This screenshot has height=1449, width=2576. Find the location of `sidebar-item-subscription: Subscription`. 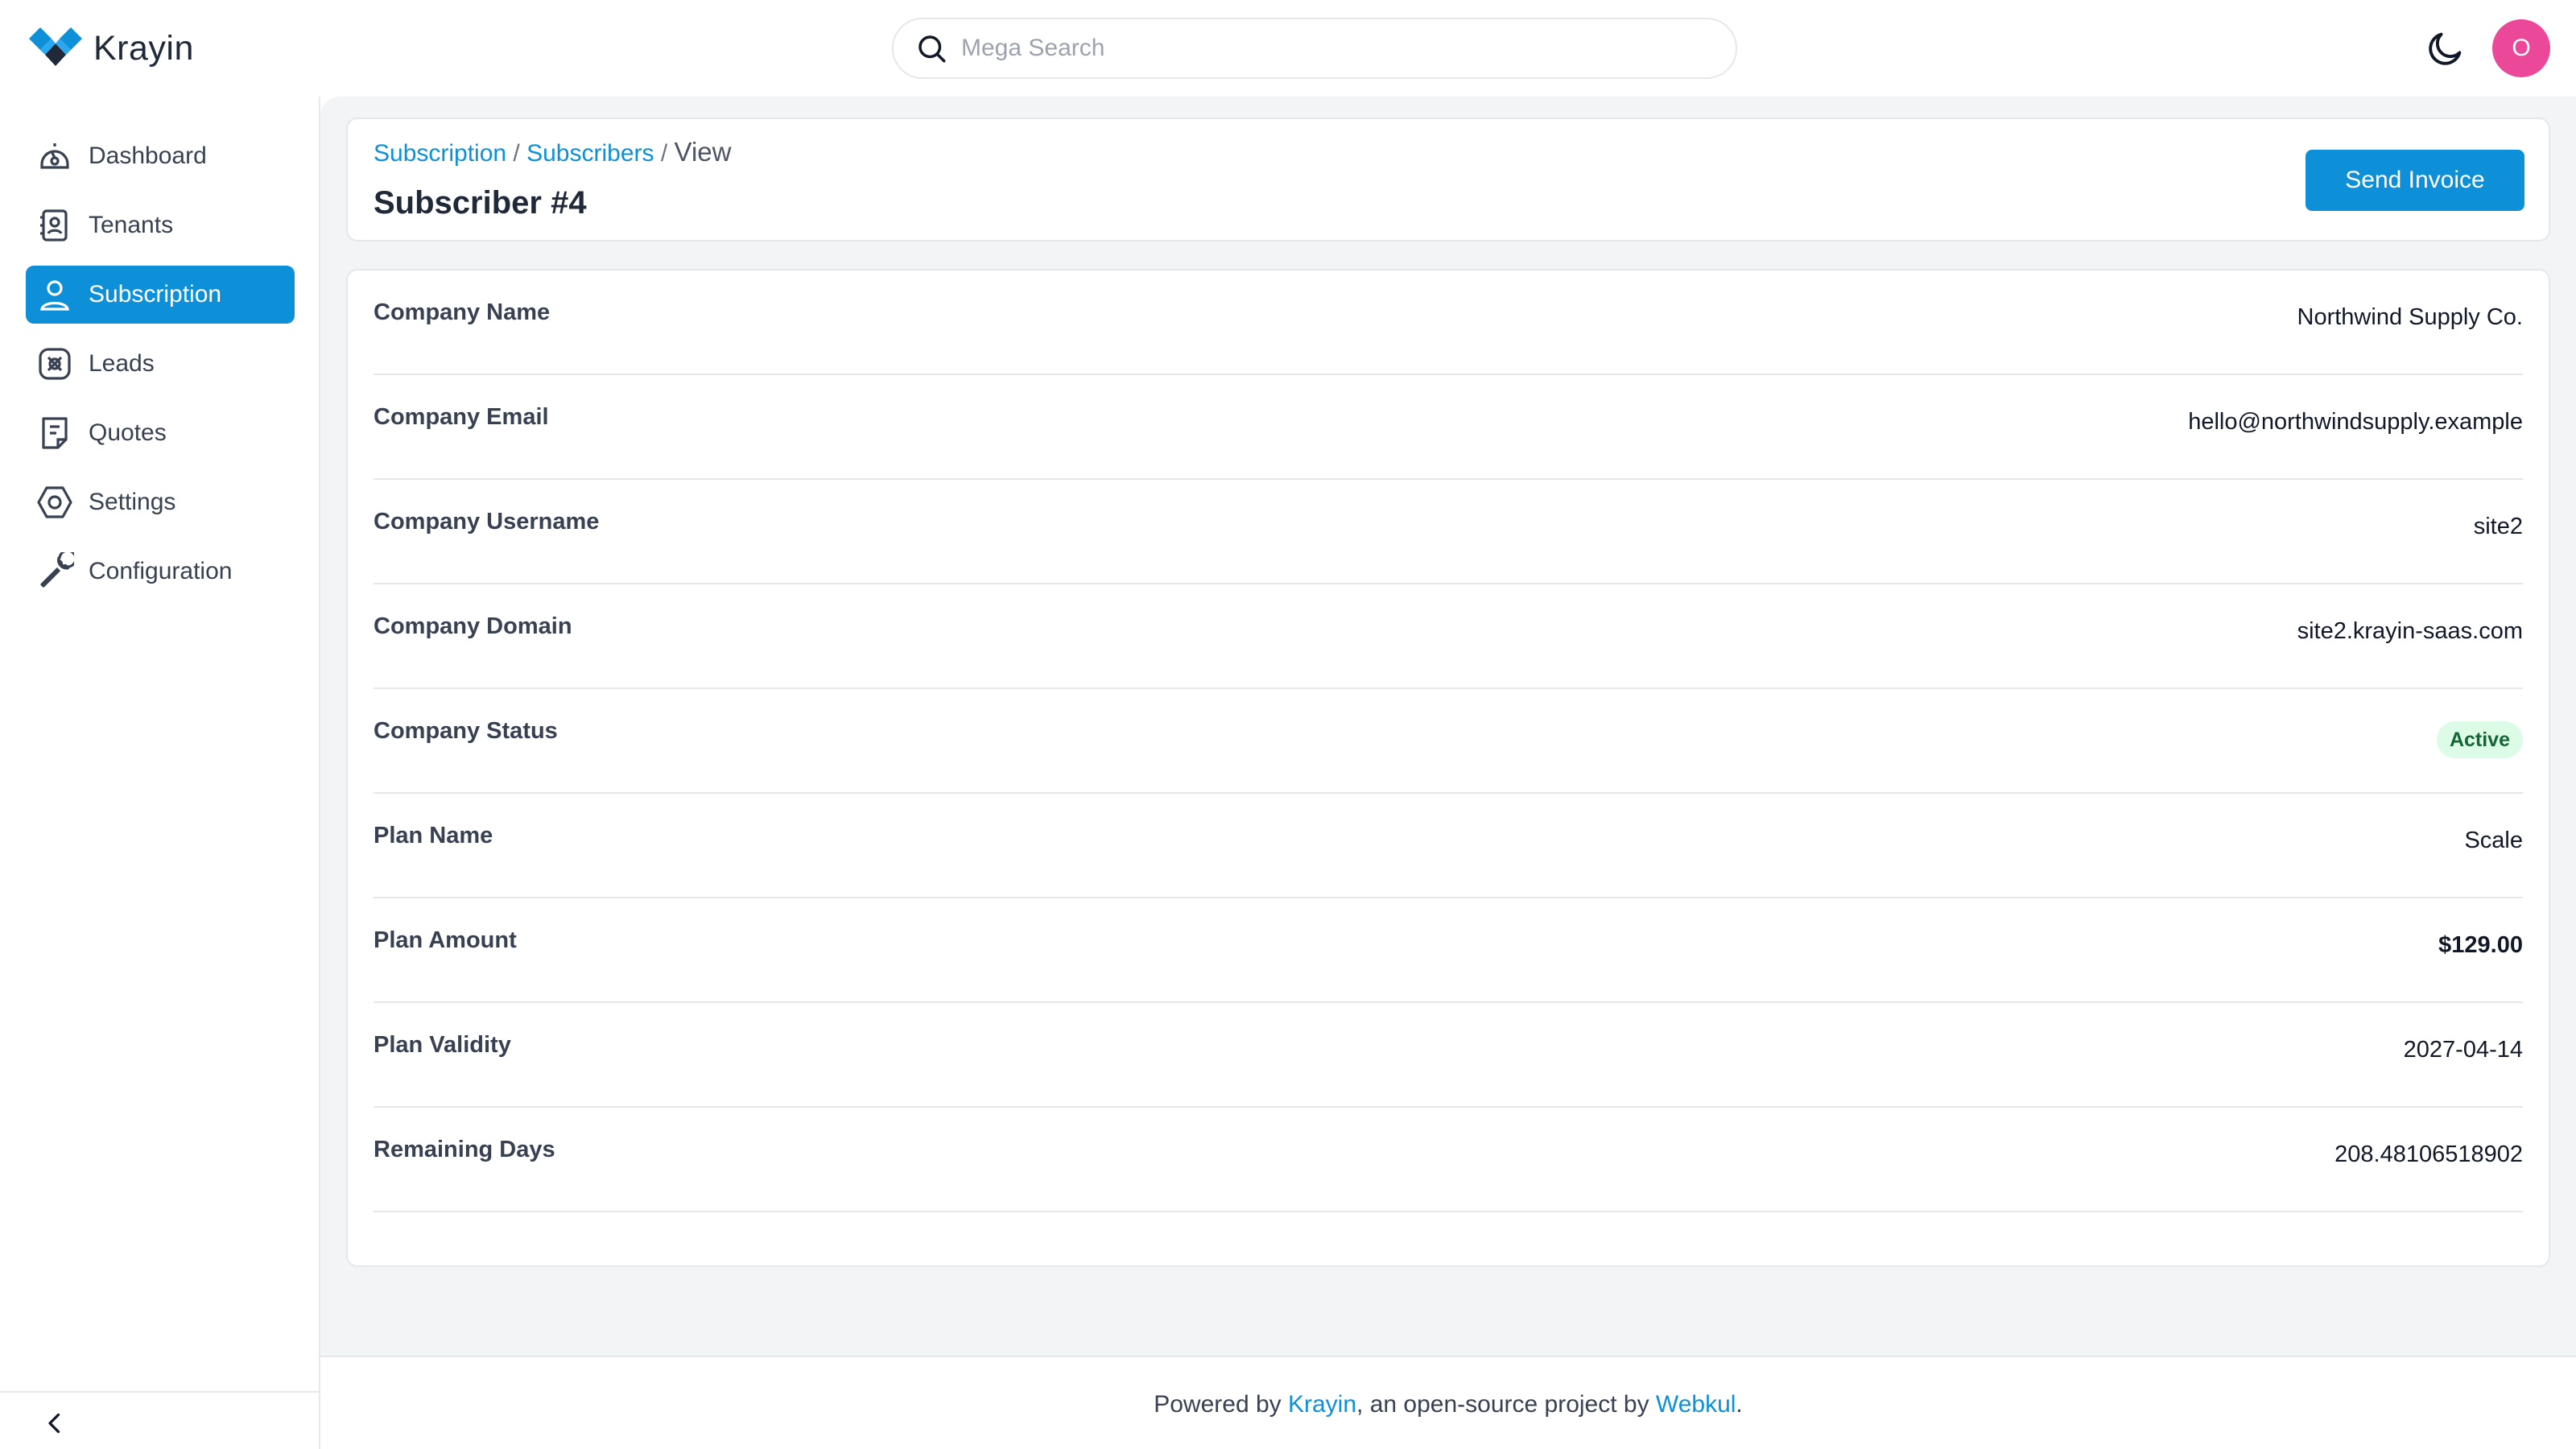

sidebar-item-subscription: Subscription is located at coordinates (160, 295).